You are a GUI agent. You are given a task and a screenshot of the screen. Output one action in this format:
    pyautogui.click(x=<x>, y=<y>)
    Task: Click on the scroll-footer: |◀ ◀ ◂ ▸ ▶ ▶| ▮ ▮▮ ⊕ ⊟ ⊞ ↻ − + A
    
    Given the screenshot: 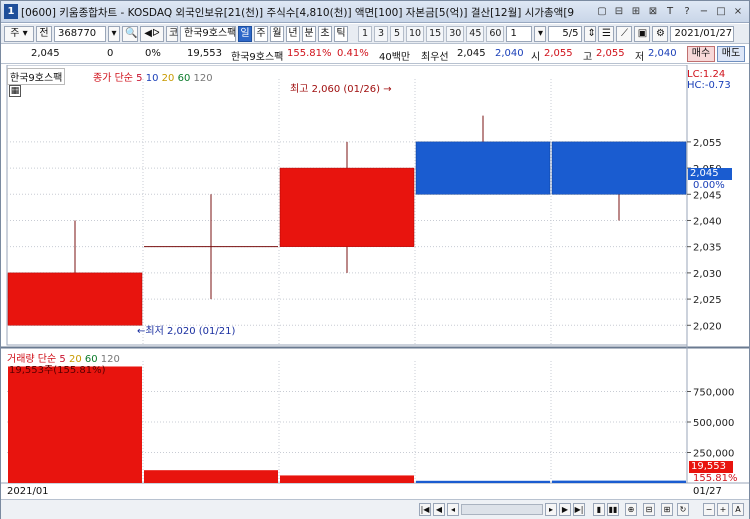 What is the action you would take?
    pyautogui.click(x=375, y=509)
    